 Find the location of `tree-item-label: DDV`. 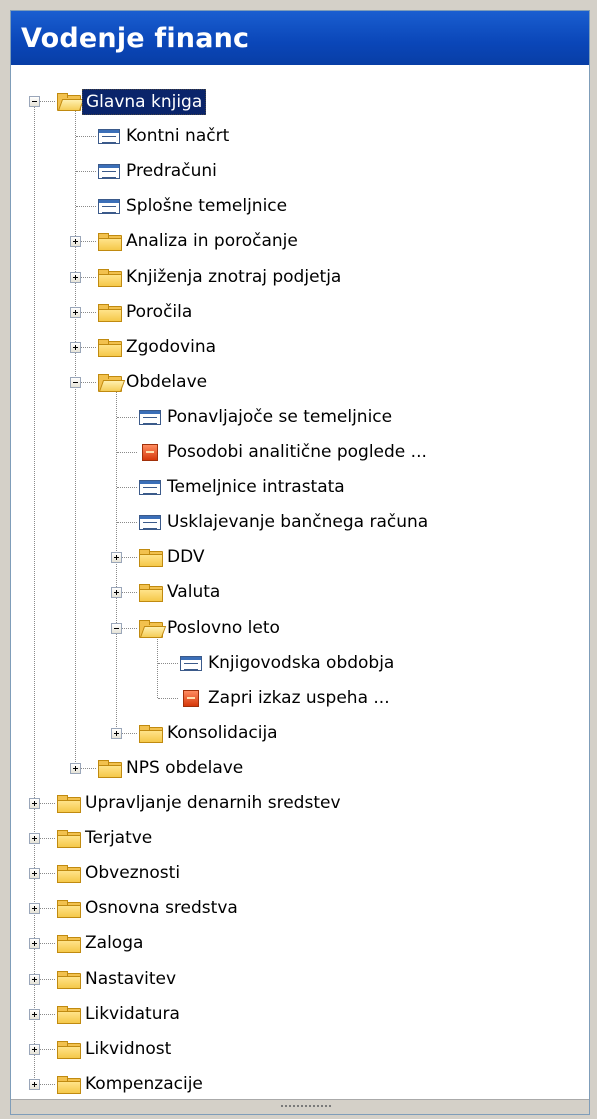

tree-item-label: DDV is located at coordinates (186, 557).